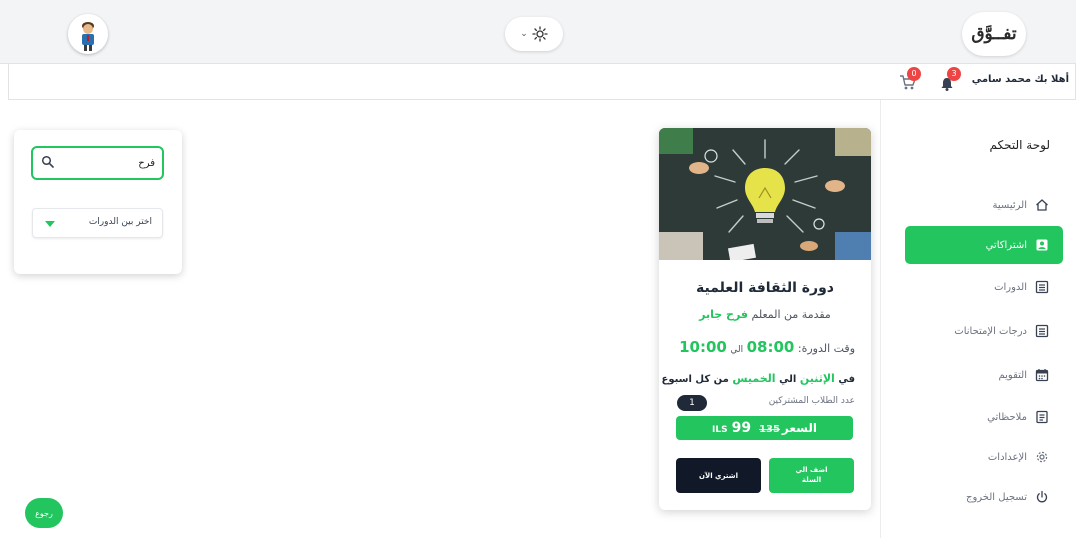  I want to click on time-start: 08:00, so click(770, 347).